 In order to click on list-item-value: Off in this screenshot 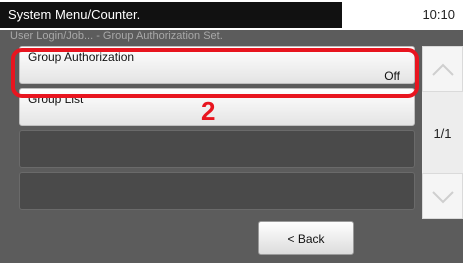, I will do `click(392, 76)`.